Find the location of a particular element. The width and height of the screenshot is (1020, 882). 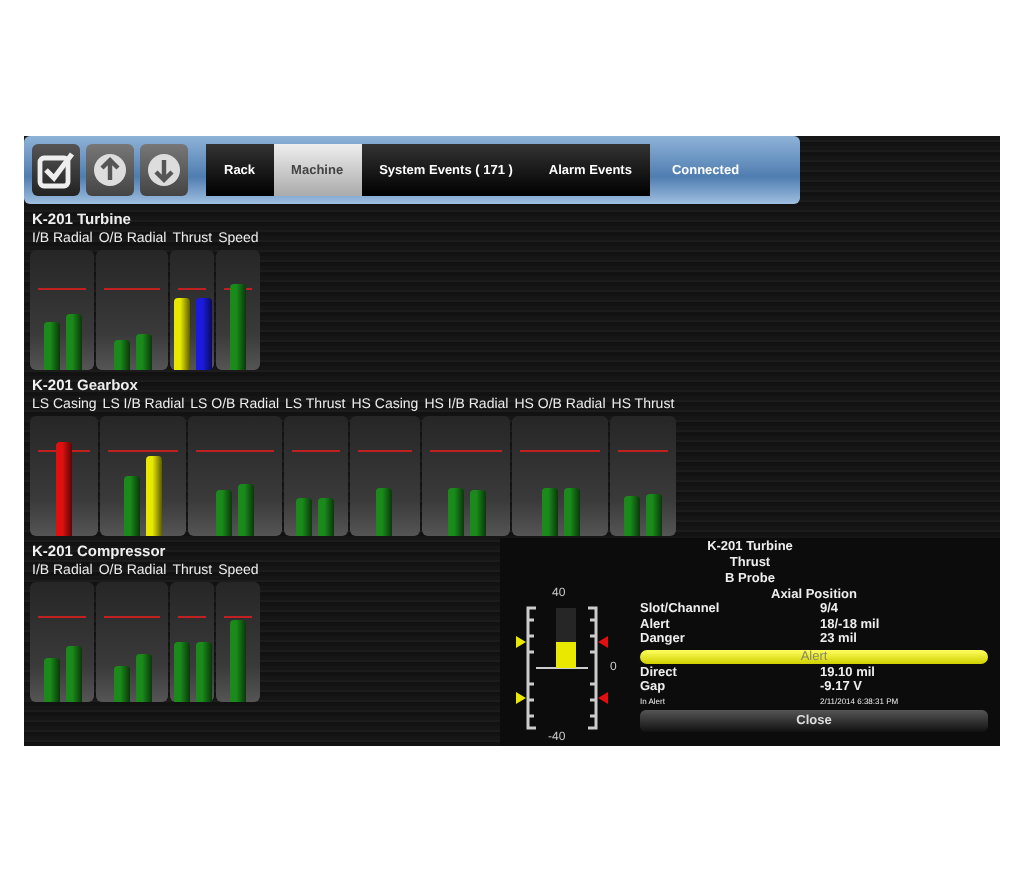

select-button is located at coordinates (56, 170).